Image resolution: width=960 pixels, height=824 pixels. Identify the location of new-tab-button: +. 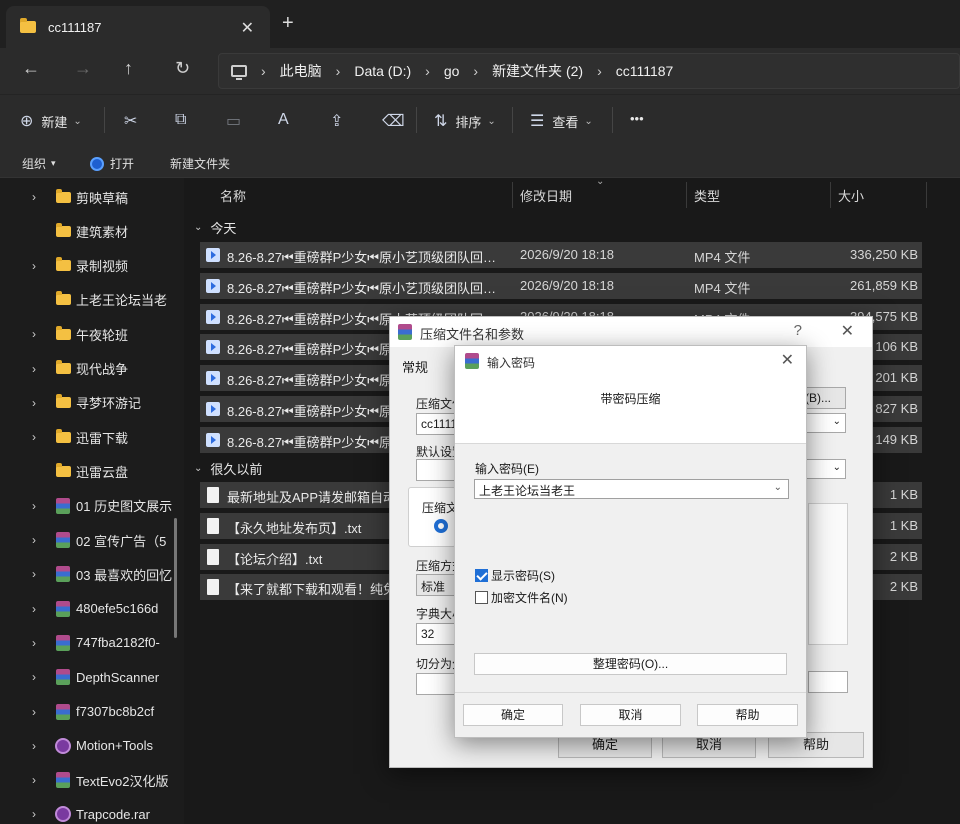
(288, 23).